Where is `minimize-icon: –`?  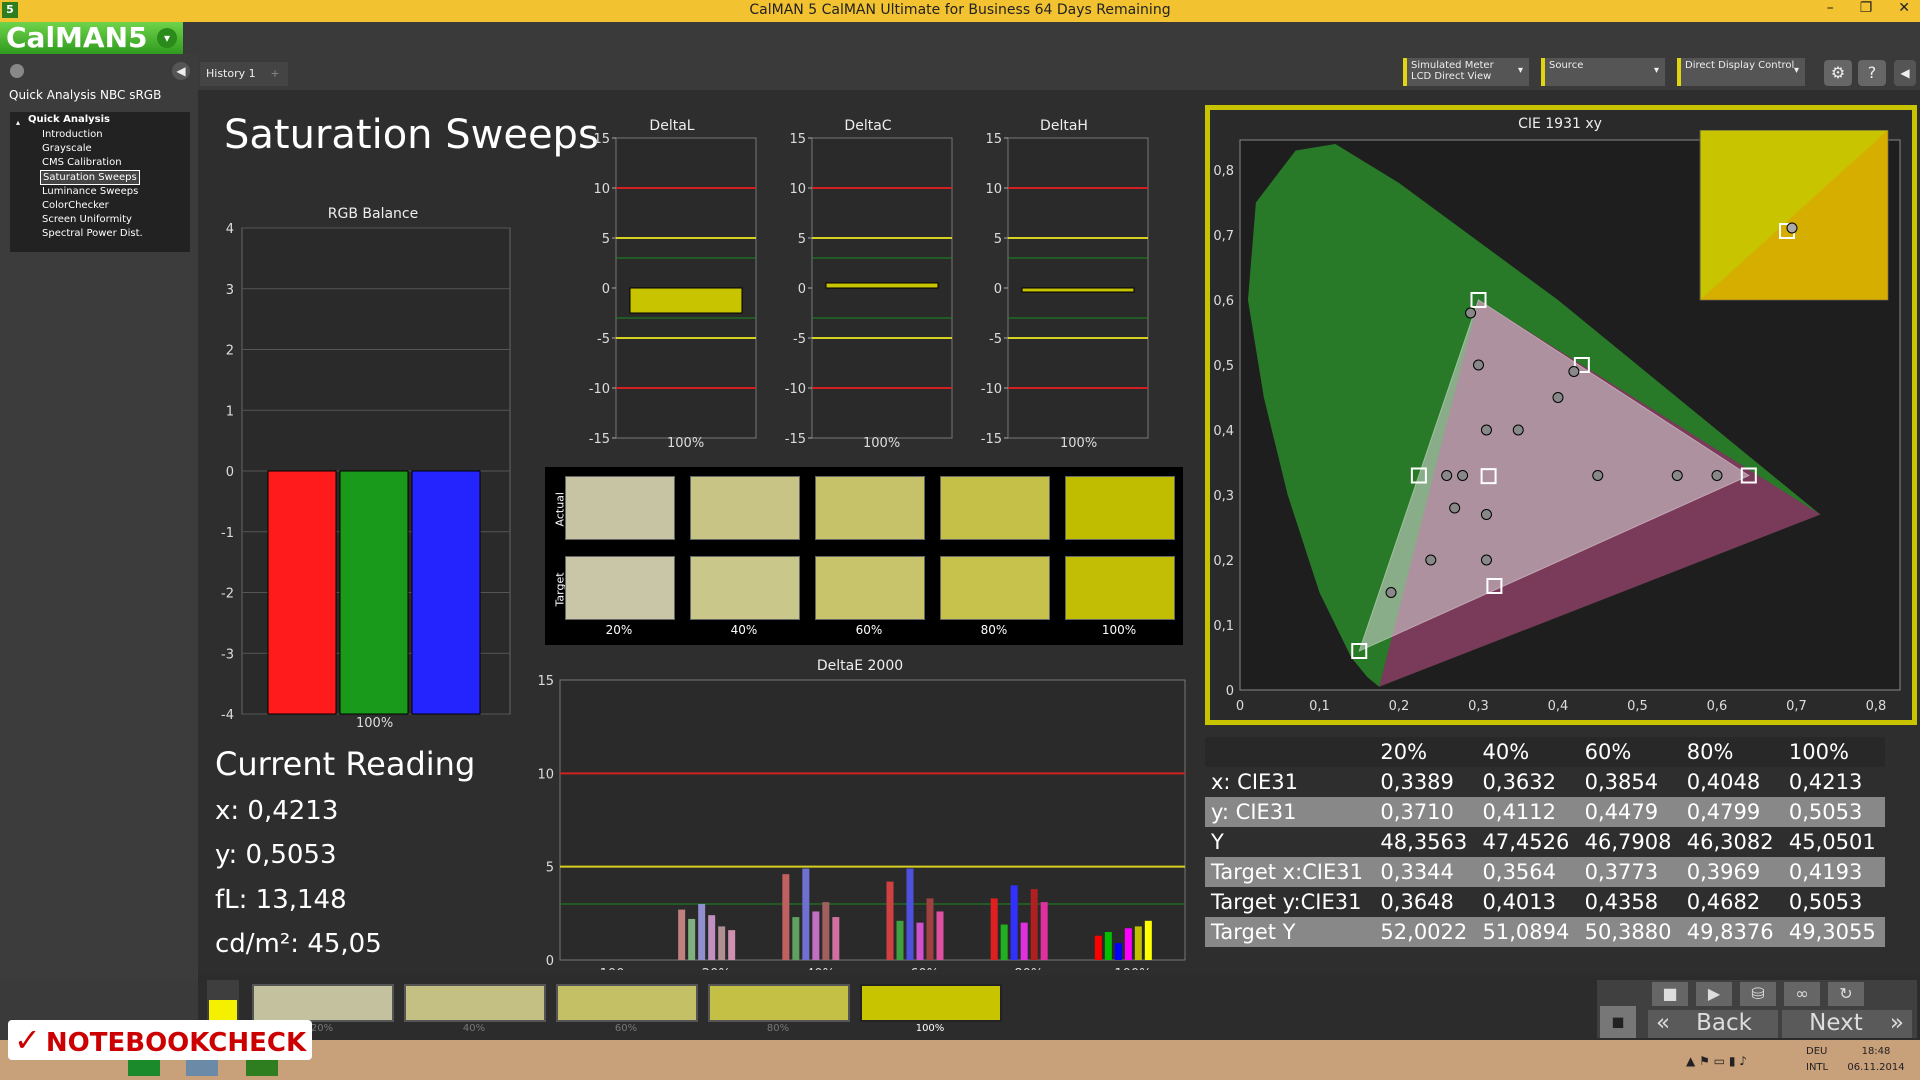 minimize-icon: – is located at coordinates (1830, 8).